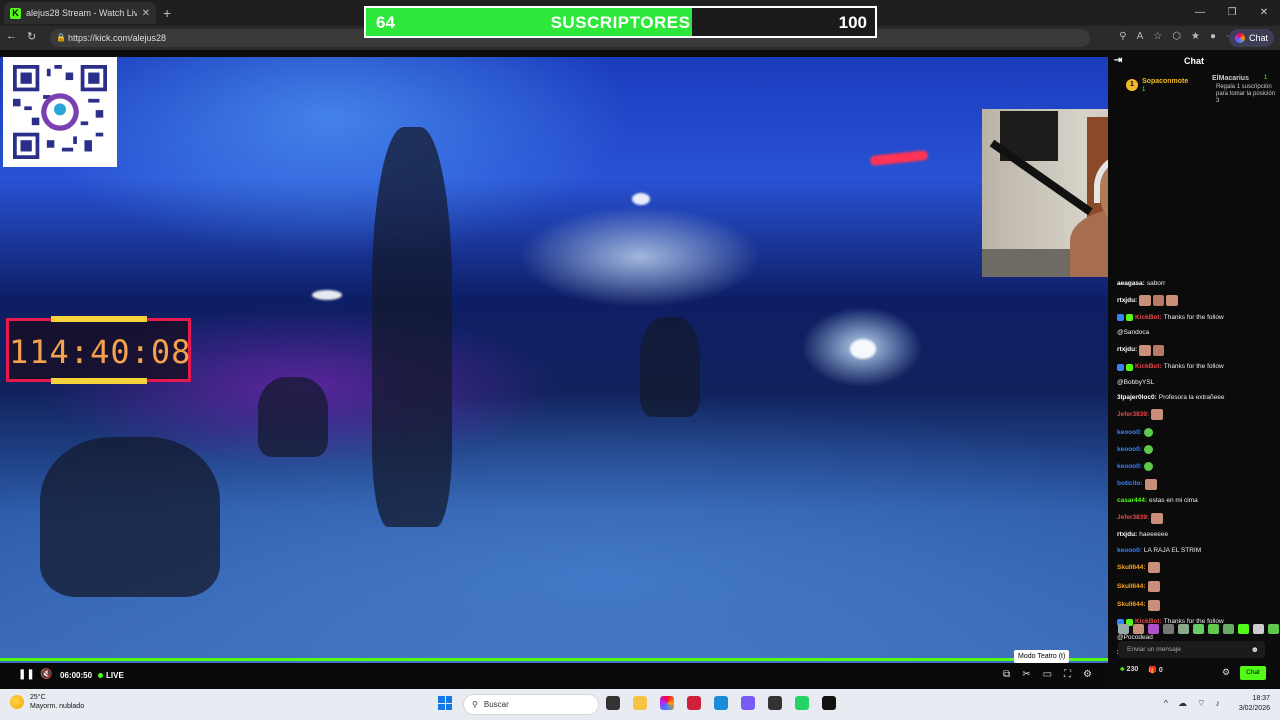 This screenshot has height=720, width=1280. I want to click on file-explorer-icon, so click(640, 703).